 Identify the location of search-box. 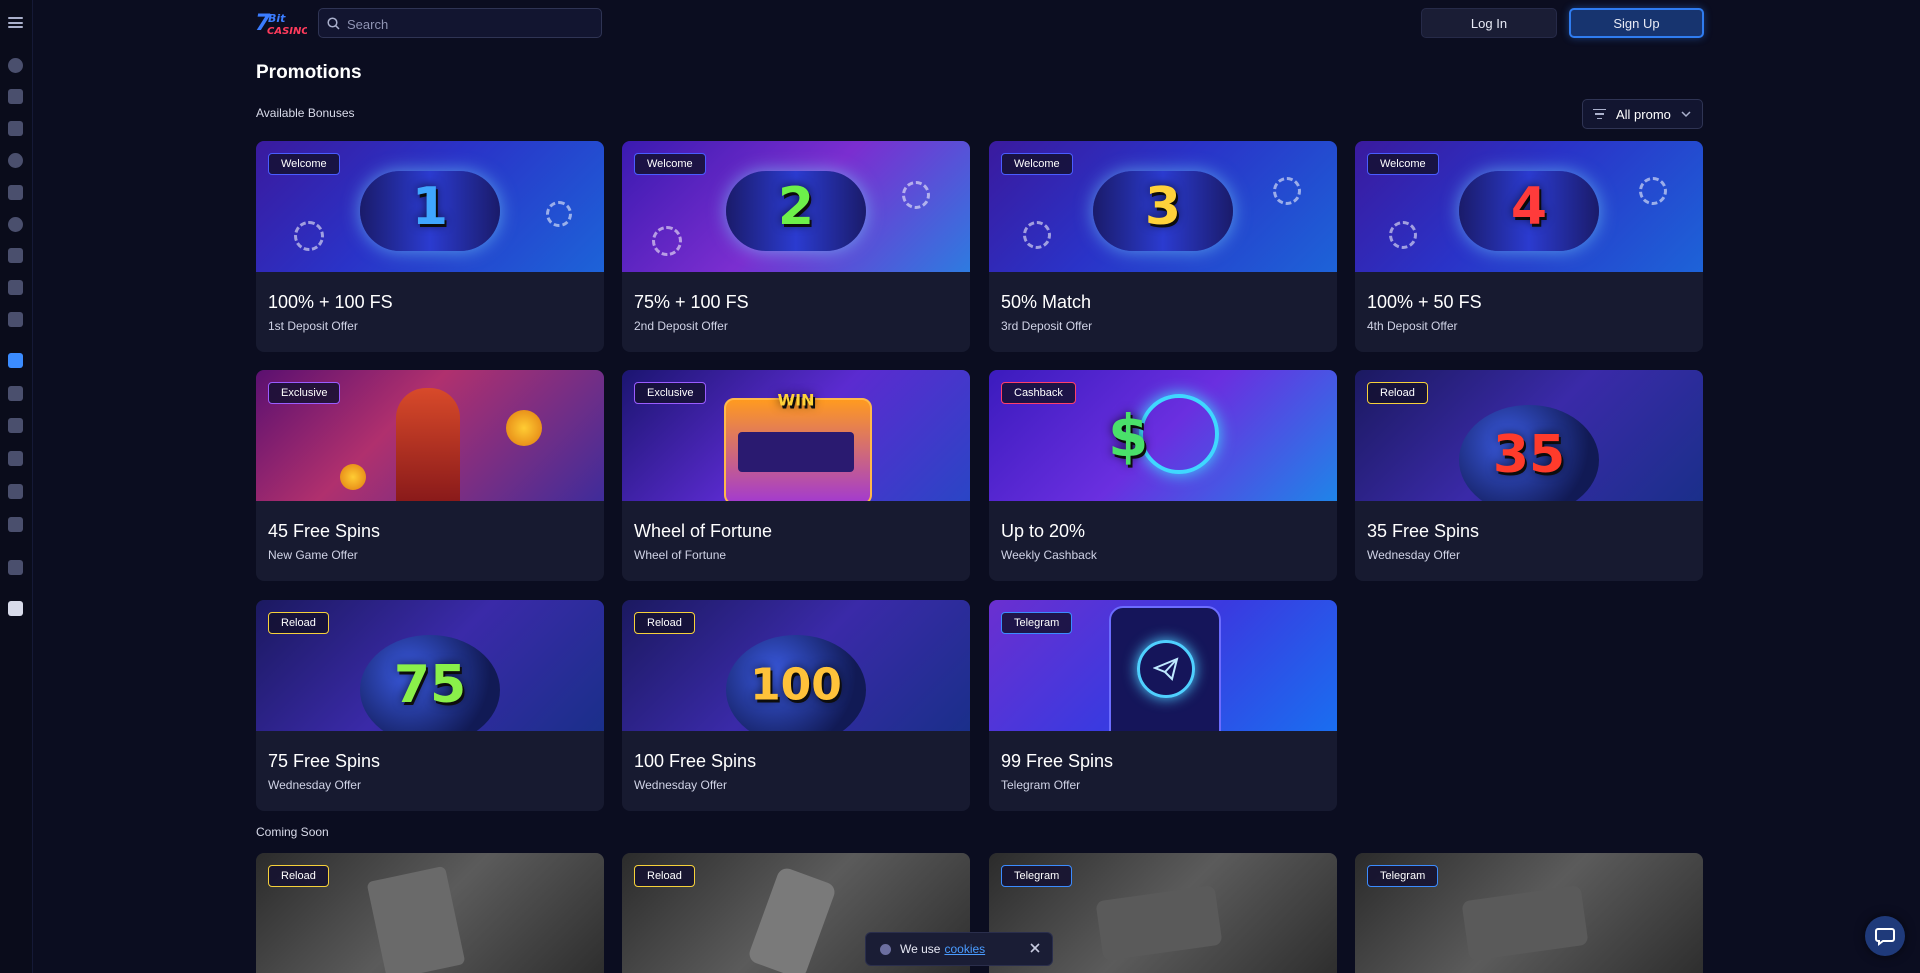
(460, 23).